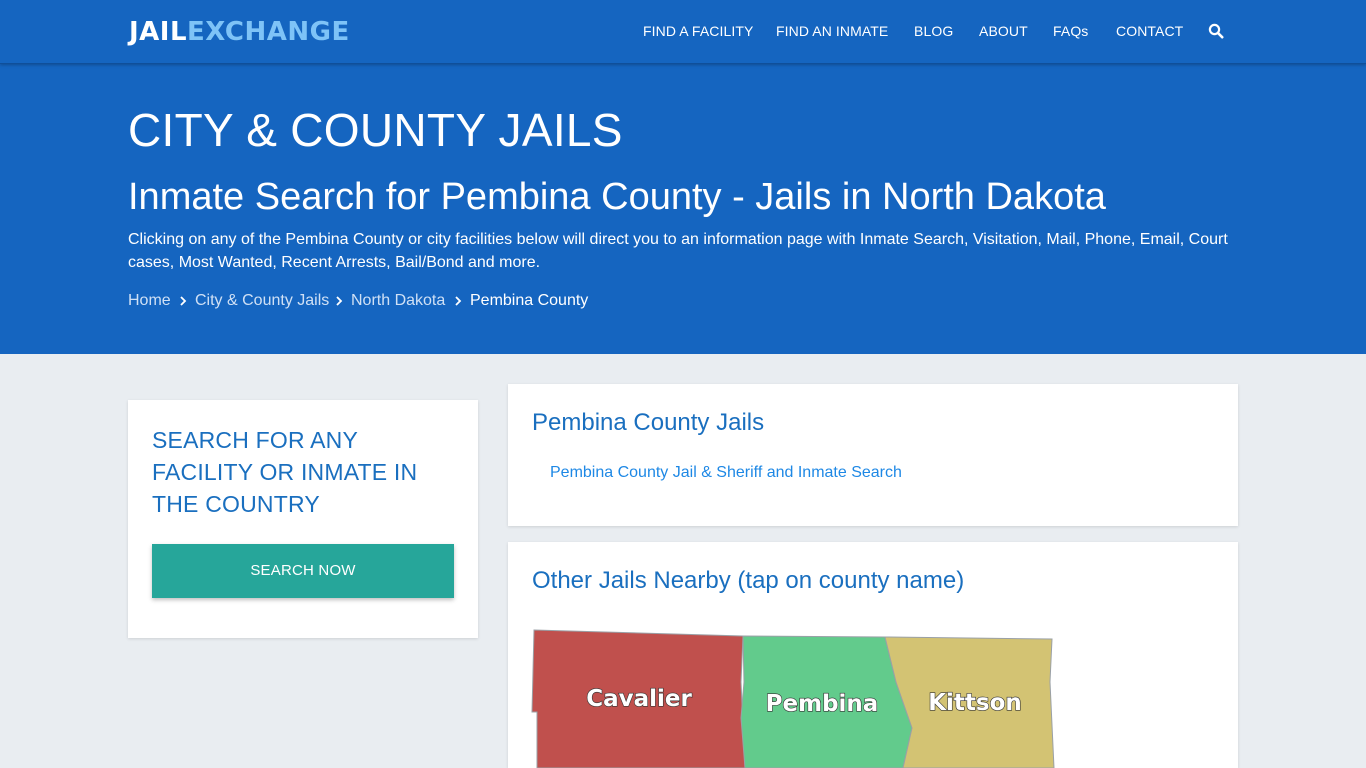  I want to click on breadcrumb-city-county-jails: City & County Jails, so click(262, 301).